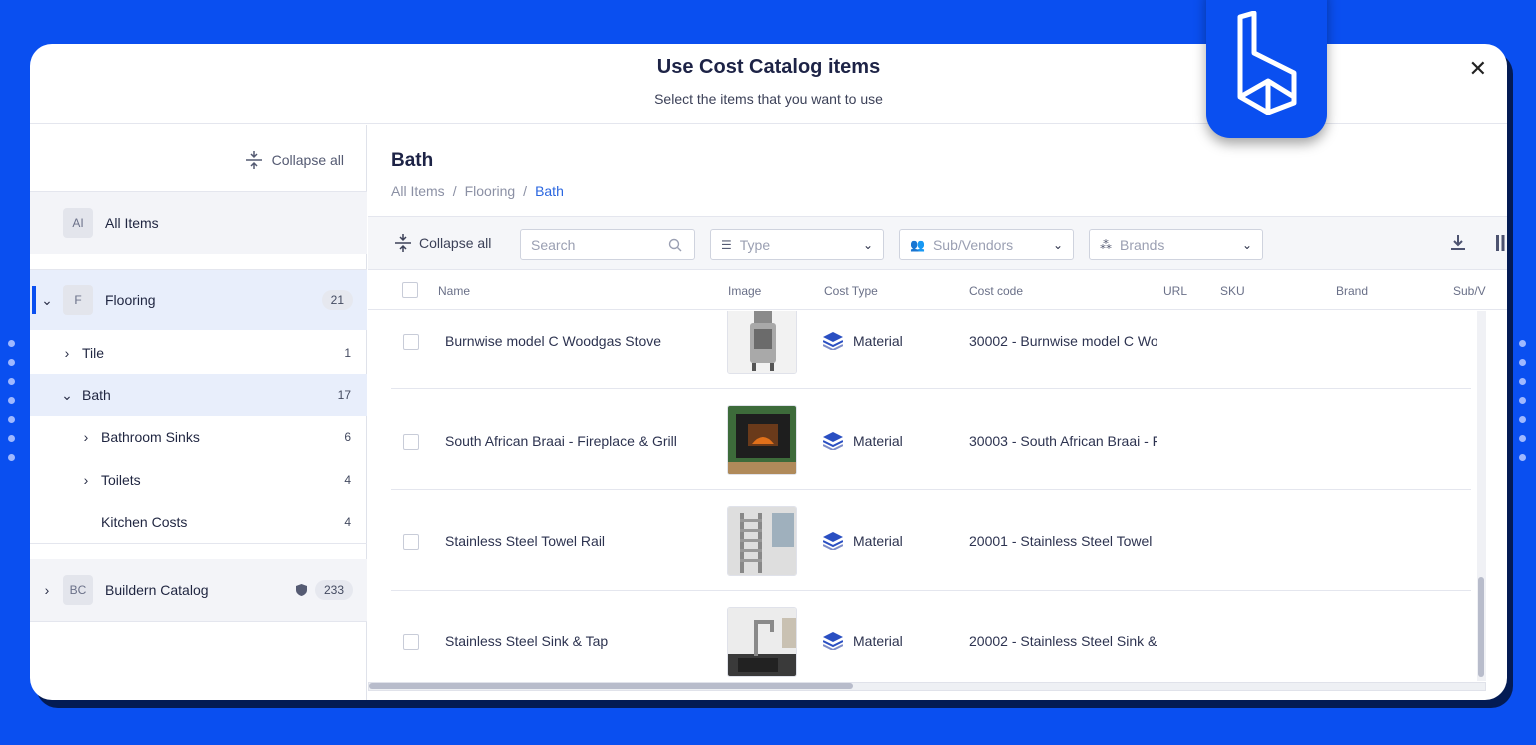 The width and height of the screenshot is (1536, 745). Describe the element at coordinates (553, 244) in the screenshot. I see `search-placeholder: Search` at that location.